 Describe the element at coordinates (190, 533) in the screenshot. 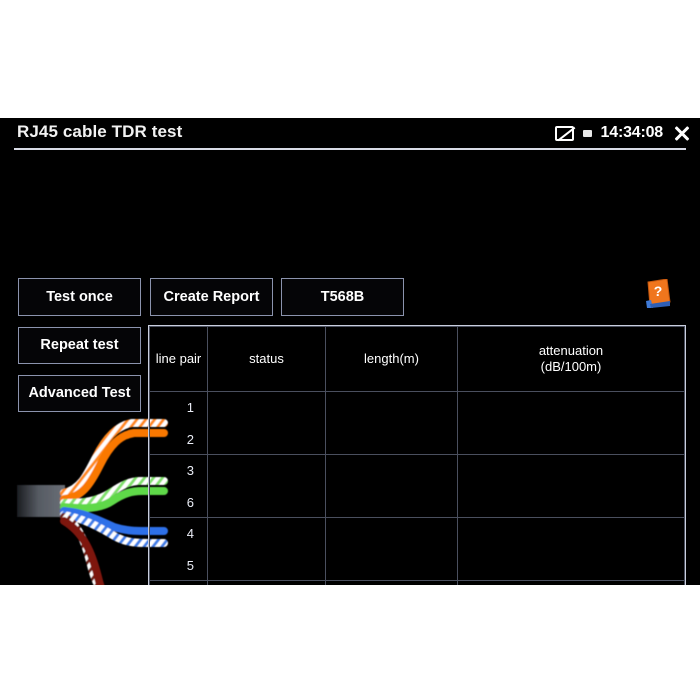

I see `pin-number-a: 4` at that location.